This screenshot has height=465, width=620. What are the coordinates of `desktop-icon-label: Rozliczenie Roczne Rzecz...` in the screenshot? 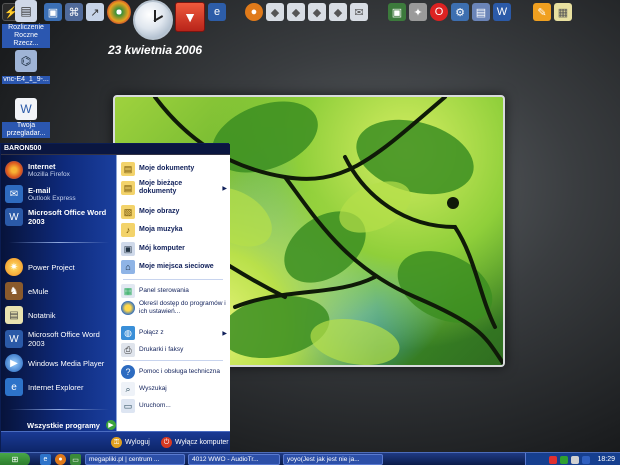 It's located at (26, 36).